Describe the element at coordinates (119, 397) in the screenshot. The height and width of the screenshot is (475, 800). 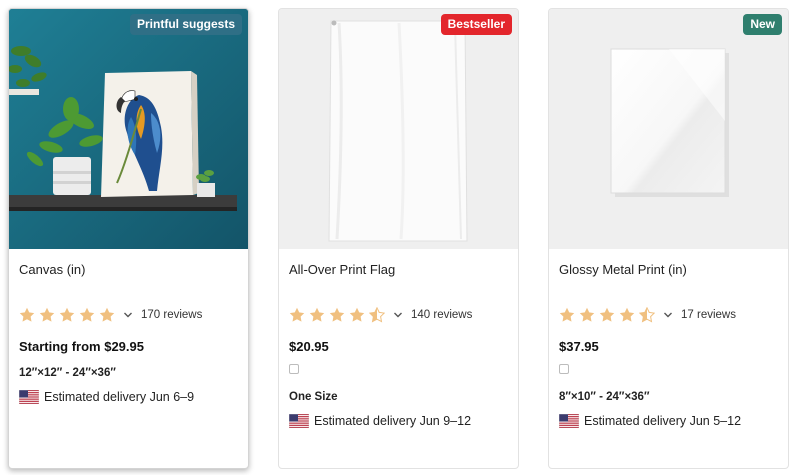
I see `delivery-text: Estimated delivery Jun 6–9` at that location.